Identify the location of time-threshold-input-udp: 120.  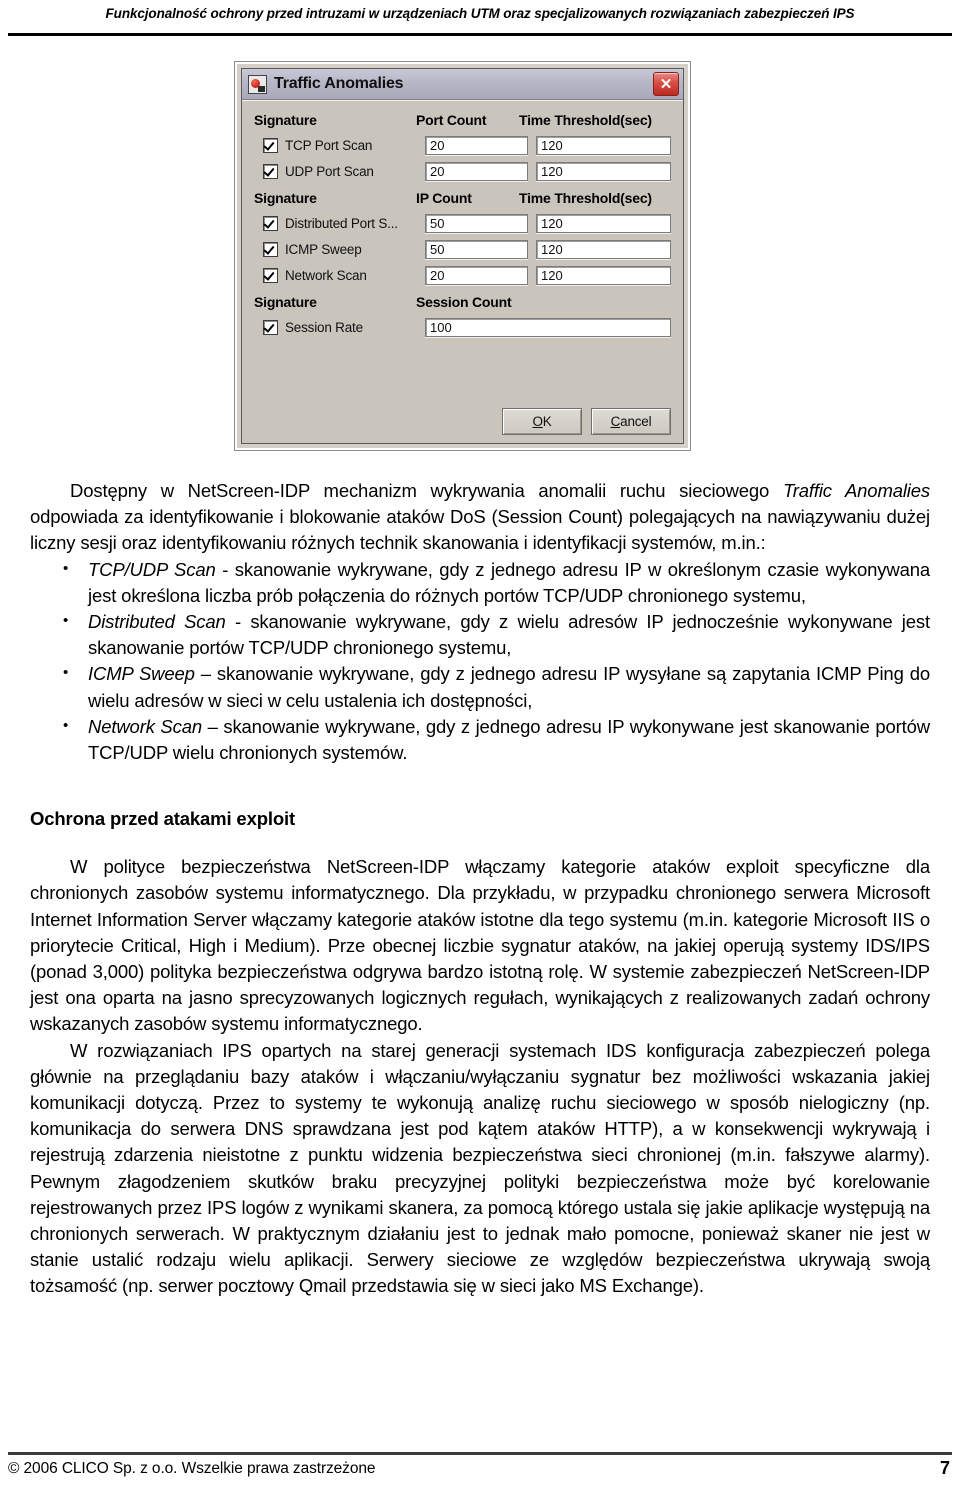
(603, 171).